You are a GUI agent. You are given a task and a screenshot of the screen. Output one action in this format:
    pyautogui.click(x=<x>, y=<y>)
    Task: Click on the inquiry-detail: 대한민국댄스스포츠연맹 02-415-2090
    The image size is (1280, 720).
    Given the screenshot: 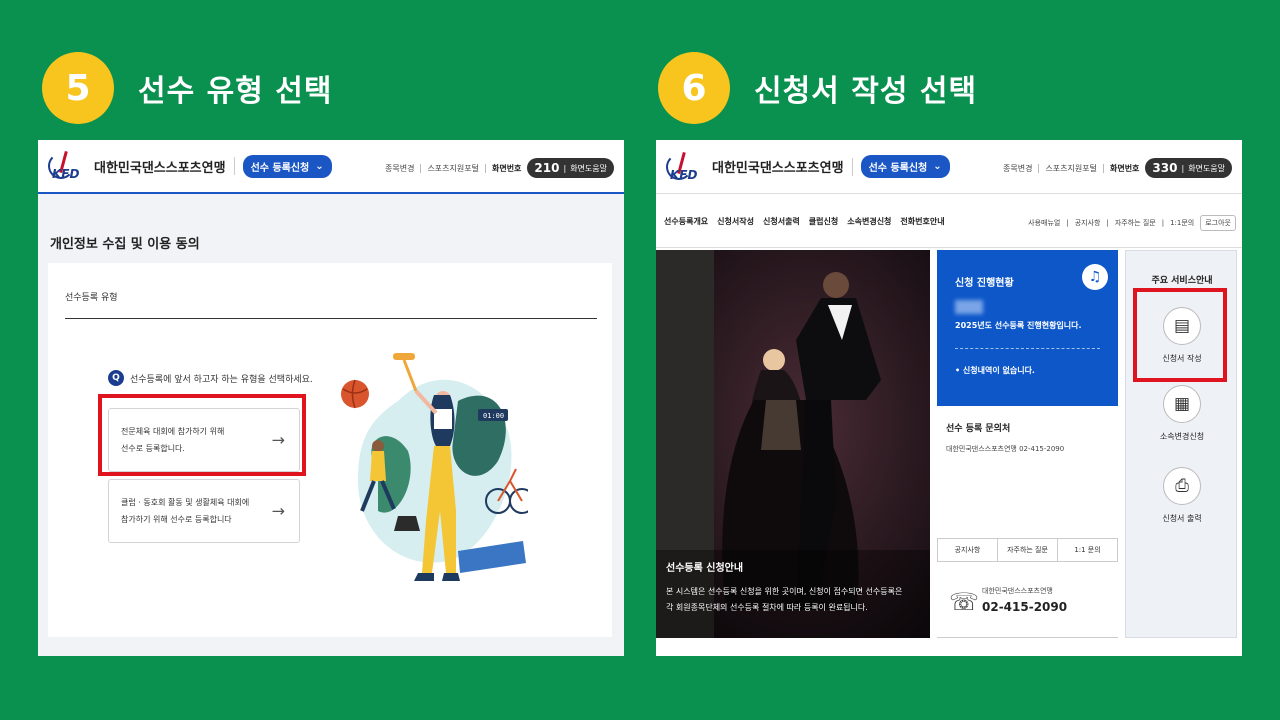 What is the action you would take?
    pyautogui.click(x=1005, y=449)
    